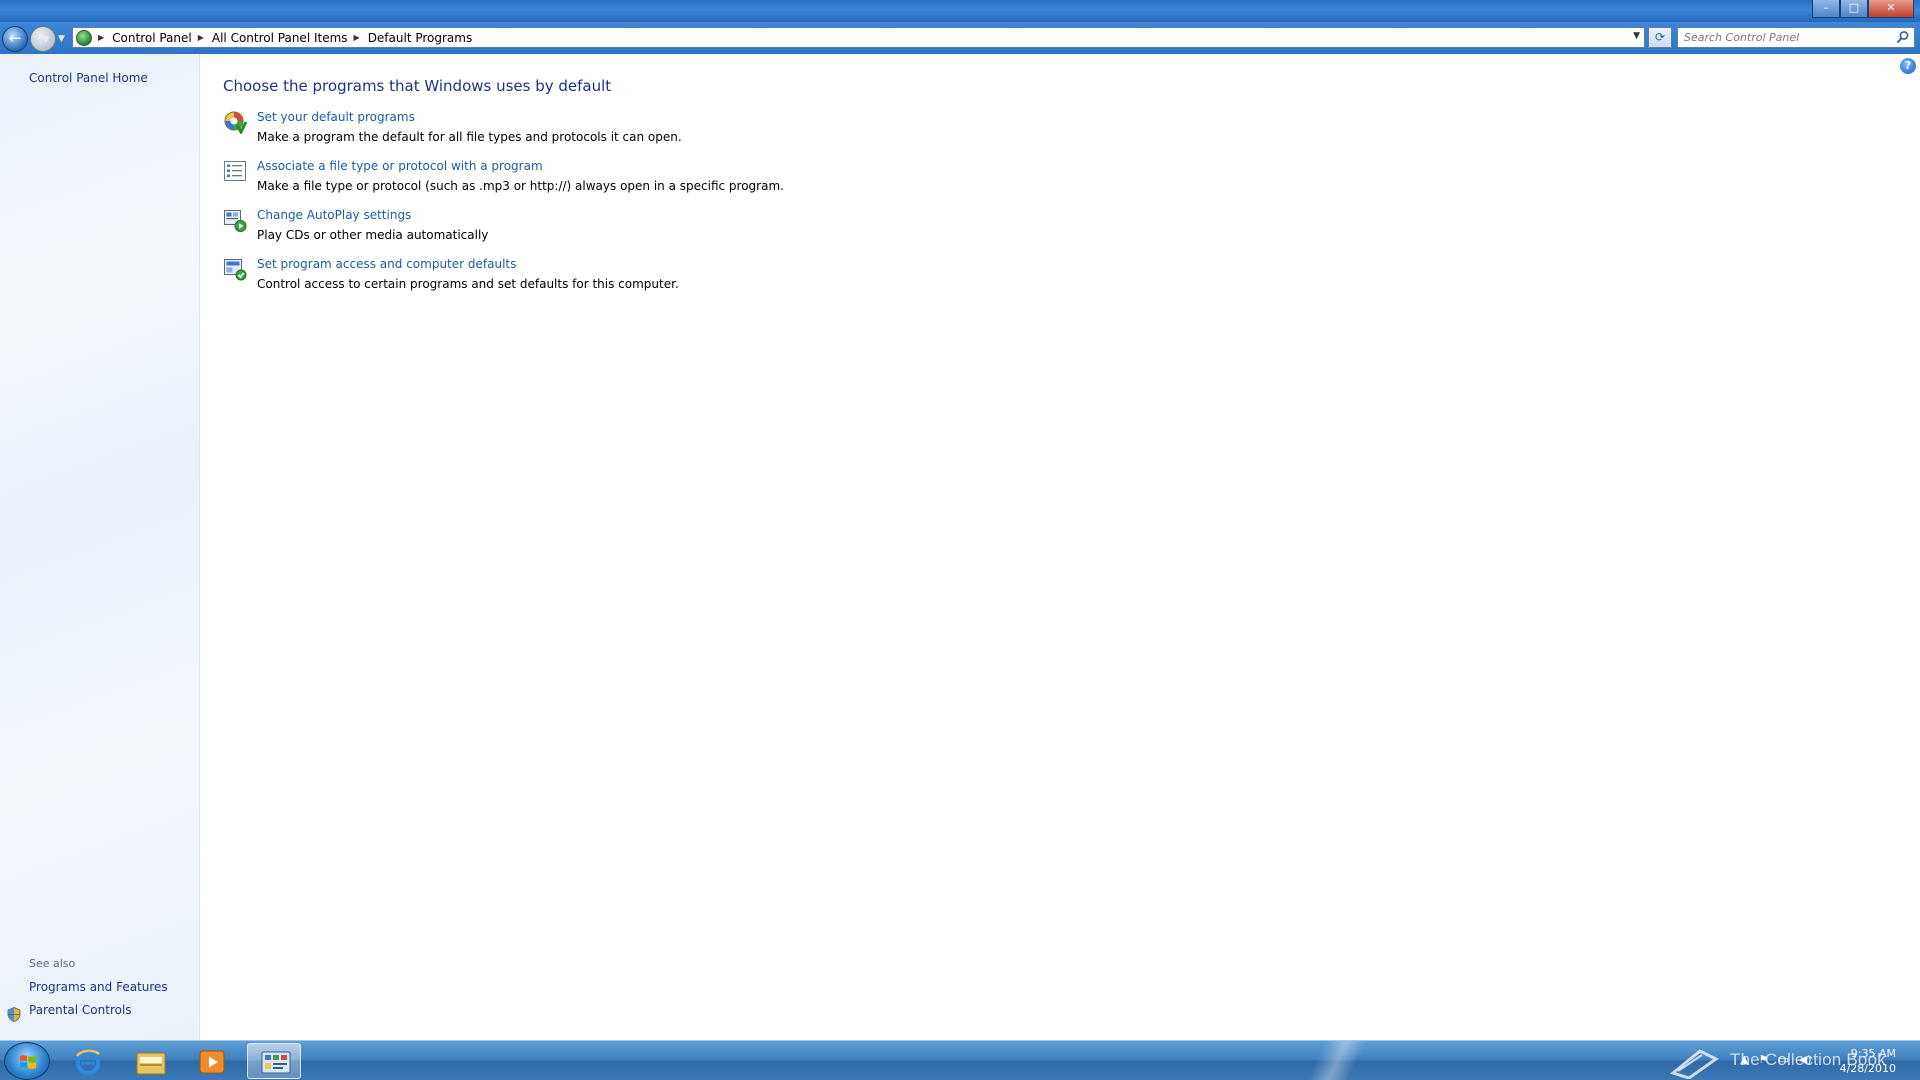 The height and width of the screenshot is (1080, 1920). I want to click on network-icon: ▭, so click(1783, 1059).